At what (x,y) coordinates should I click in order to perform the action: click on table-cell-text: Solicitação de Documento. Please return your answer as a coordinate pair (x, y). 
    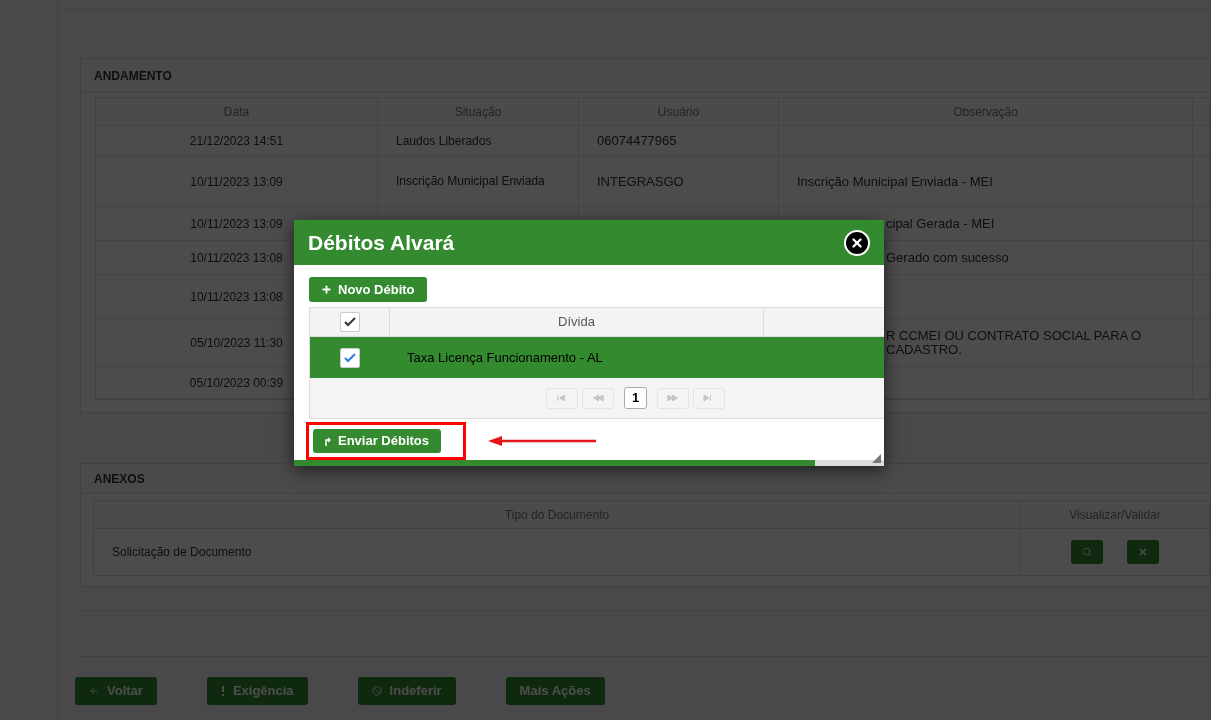
    Looking at the image, I should click on (182, 552).